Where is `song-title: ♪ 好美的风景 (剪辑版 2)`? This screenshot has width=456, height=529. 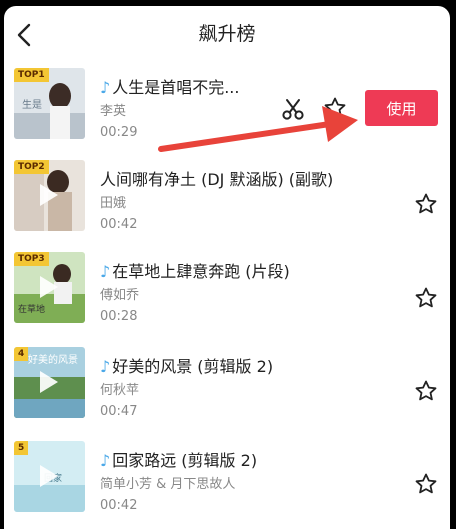 song-title: ♪ 好美的风景 (剪辑版 2) is located at coordinates (187, 366).